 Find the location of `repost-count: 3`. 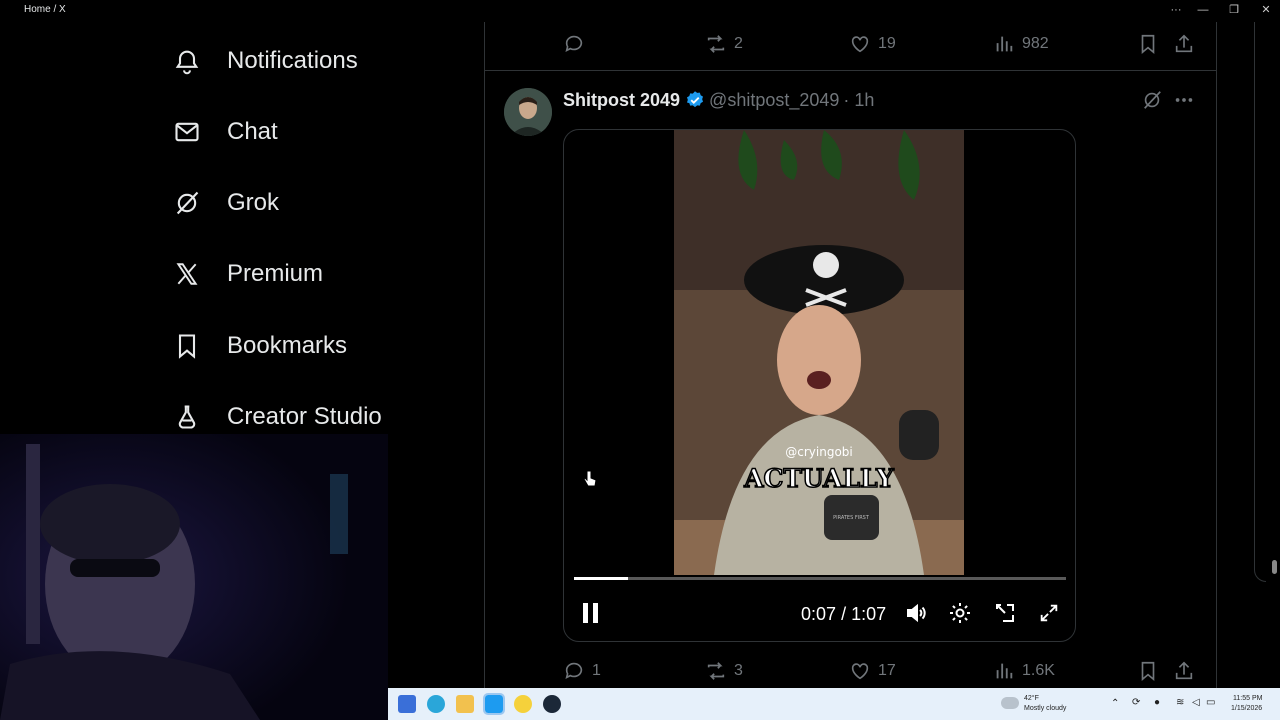

repost-count: 3 is located at coordinates (738, 670).